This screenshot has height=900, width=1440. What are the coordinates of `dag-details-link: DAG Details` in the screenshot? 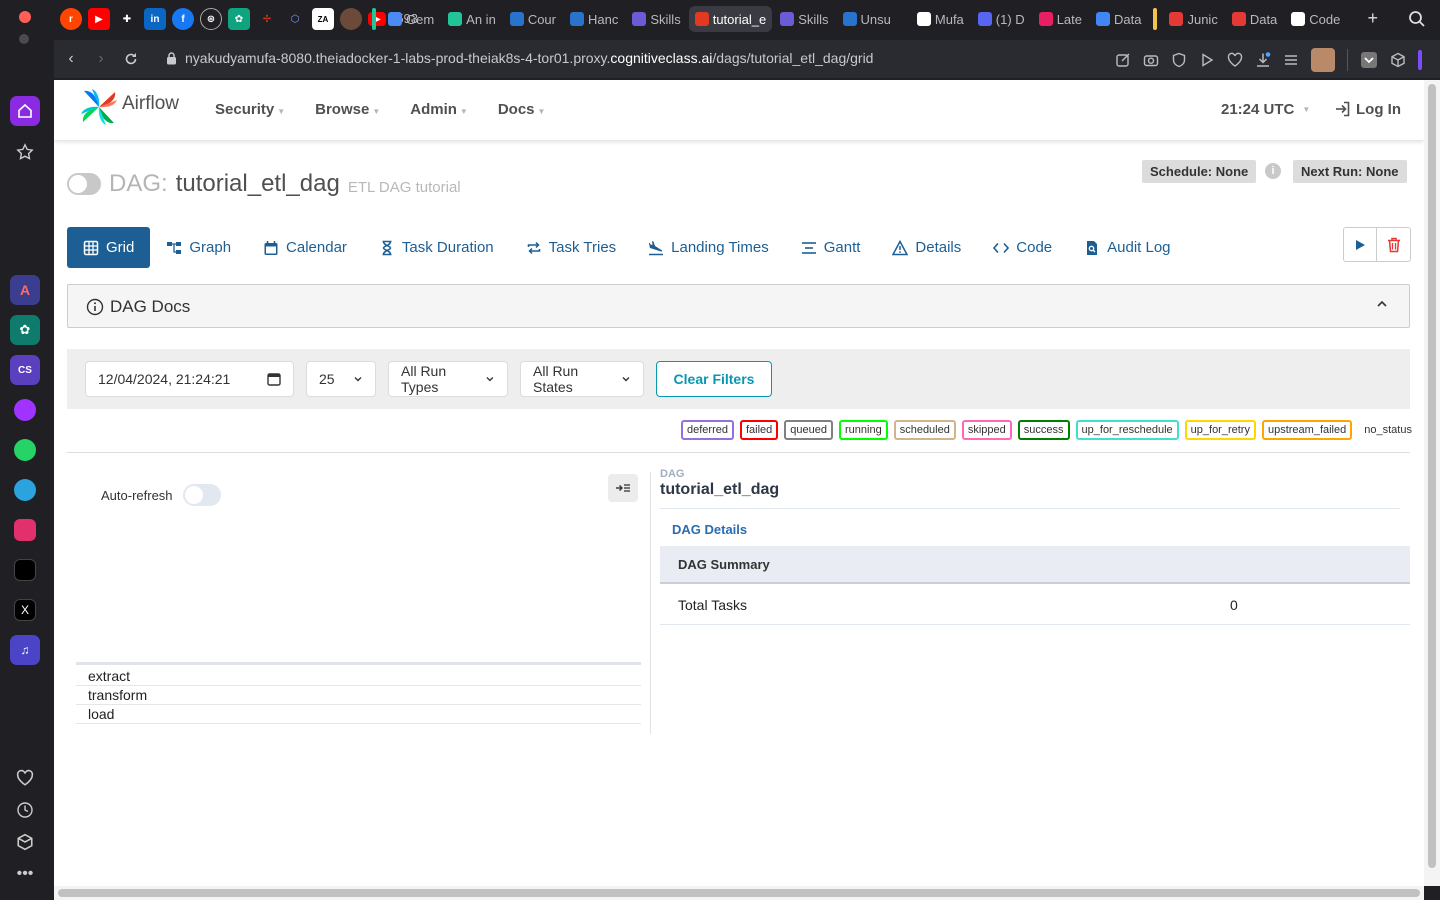 It's located at (709, 529).